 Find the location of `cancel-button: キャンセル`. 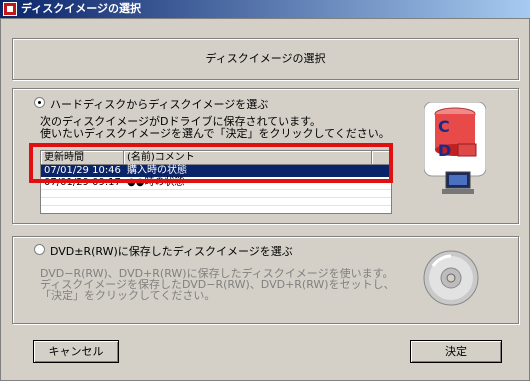

cancel-button: キャンセル is located at coordinates (76, 351).